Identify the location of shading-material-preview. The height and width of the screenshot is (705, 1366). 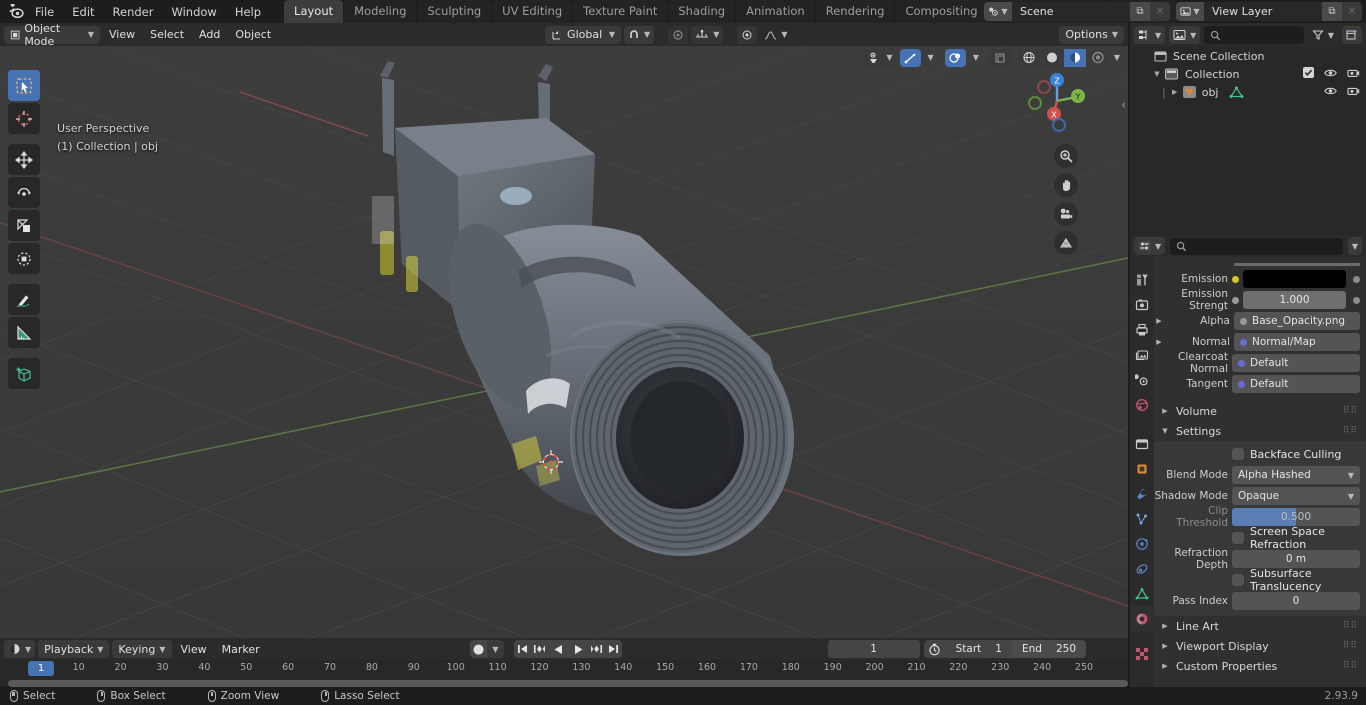
(1074, 57).